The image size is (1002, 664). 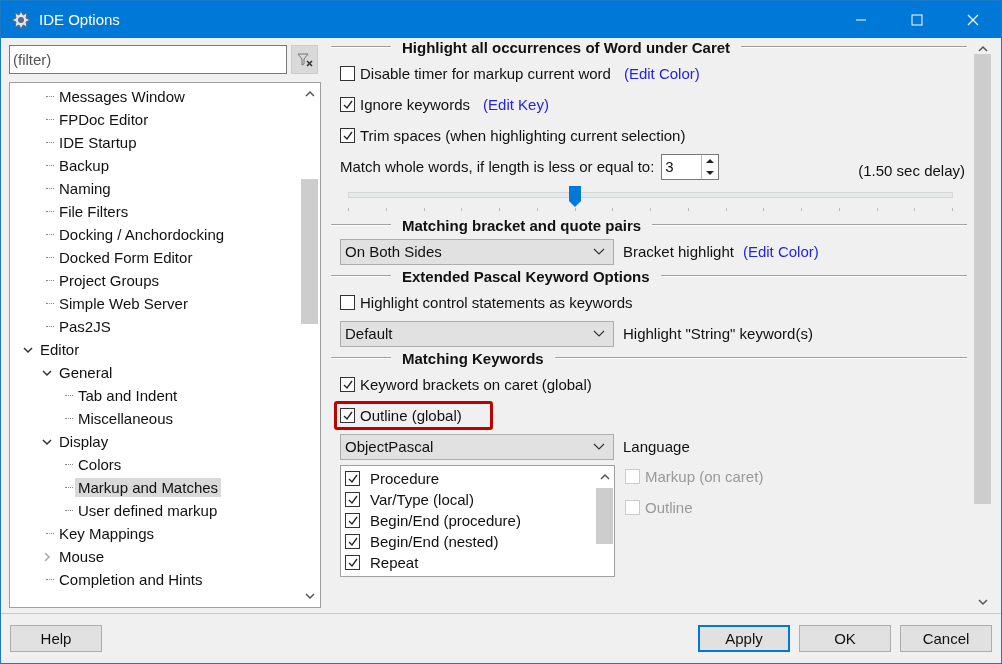 What do you see at coordinates (690, 166) in the screenshot?
I see `length-spin-field: 3` at bounding box center [690, 166].